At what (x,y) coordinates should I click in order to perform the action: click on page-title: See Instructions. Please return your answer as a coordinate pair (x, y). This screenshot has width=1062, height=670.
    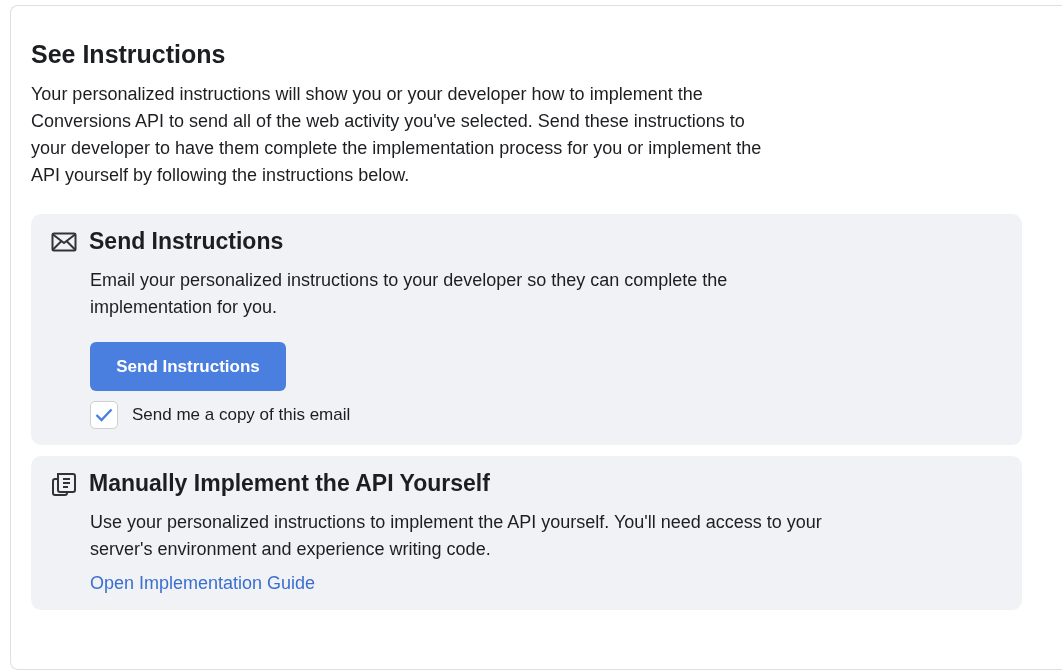
    Looking at the image, I should click on (129, 54).